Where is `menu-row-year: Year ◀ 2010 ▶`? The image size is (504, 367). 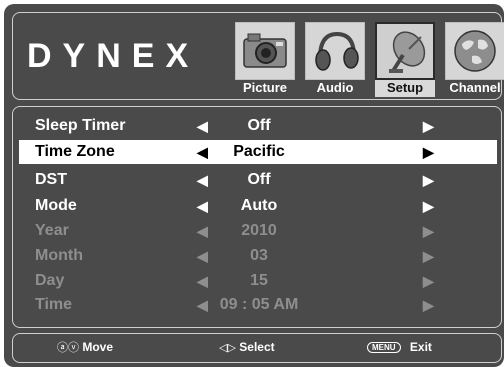
menu-row-year: Year ◀ 2010 ▶ is located at coordinates (258, 231).